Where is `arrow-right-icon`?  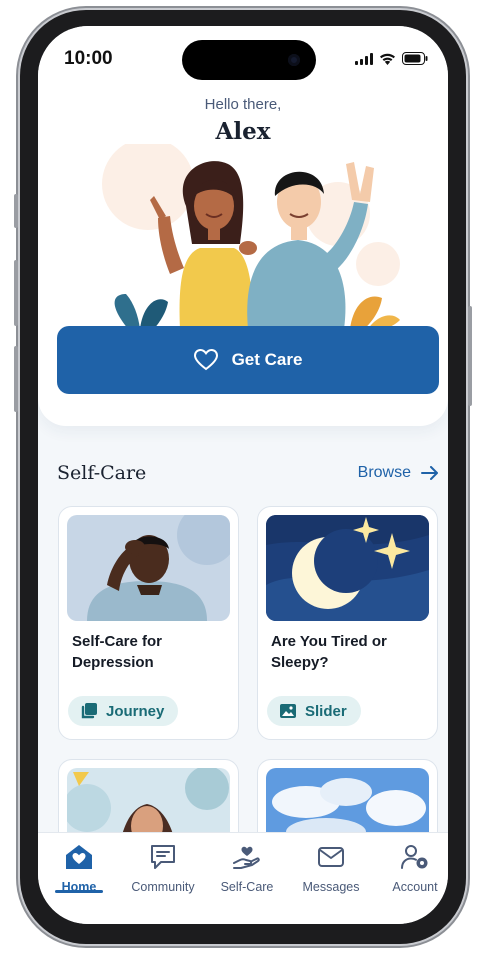
arrow-right-icon is located at coordinates (429, 473).